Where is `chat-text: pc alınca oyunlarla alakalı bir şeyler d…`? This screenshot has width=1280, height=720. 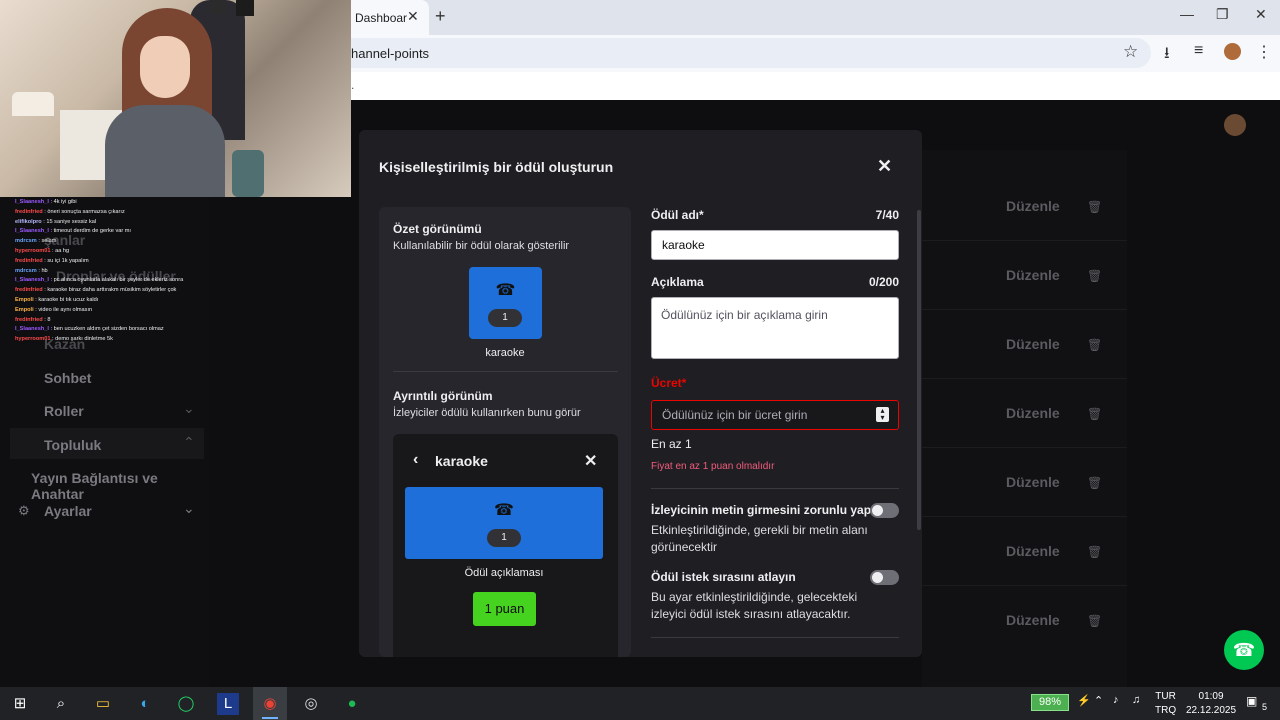
chat-text: pc alınca oyunlarla alakalı bir şeyler d… is located at coordinates (118, 280).